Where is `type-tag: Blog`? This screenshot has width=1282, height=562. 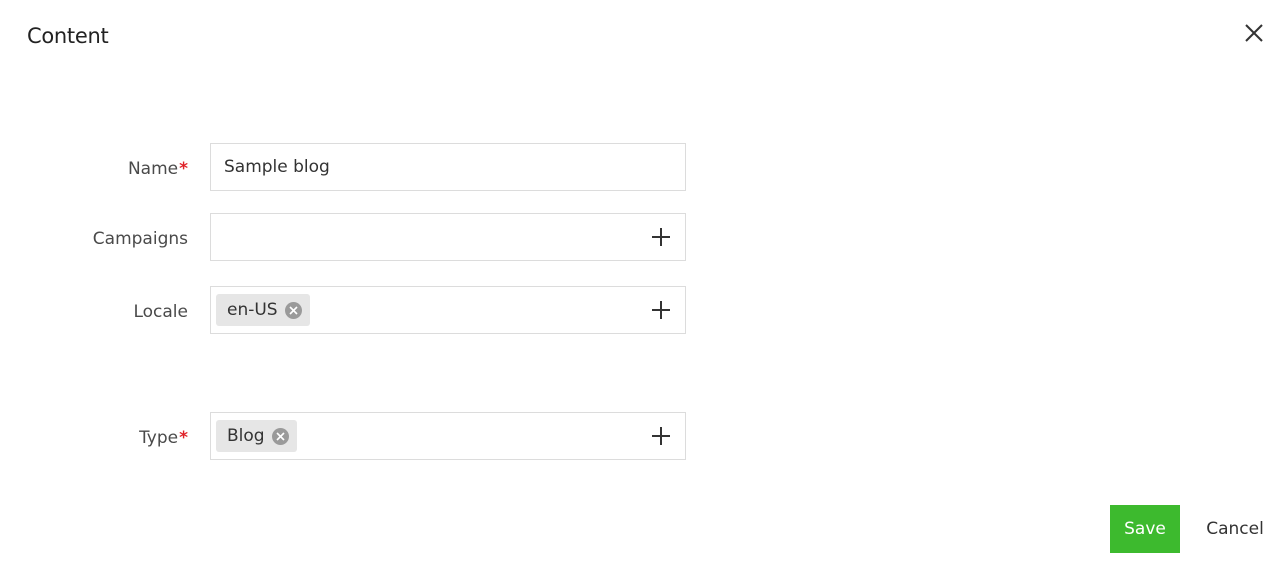
type-tag: Blog is located at coordinates (256, 436).